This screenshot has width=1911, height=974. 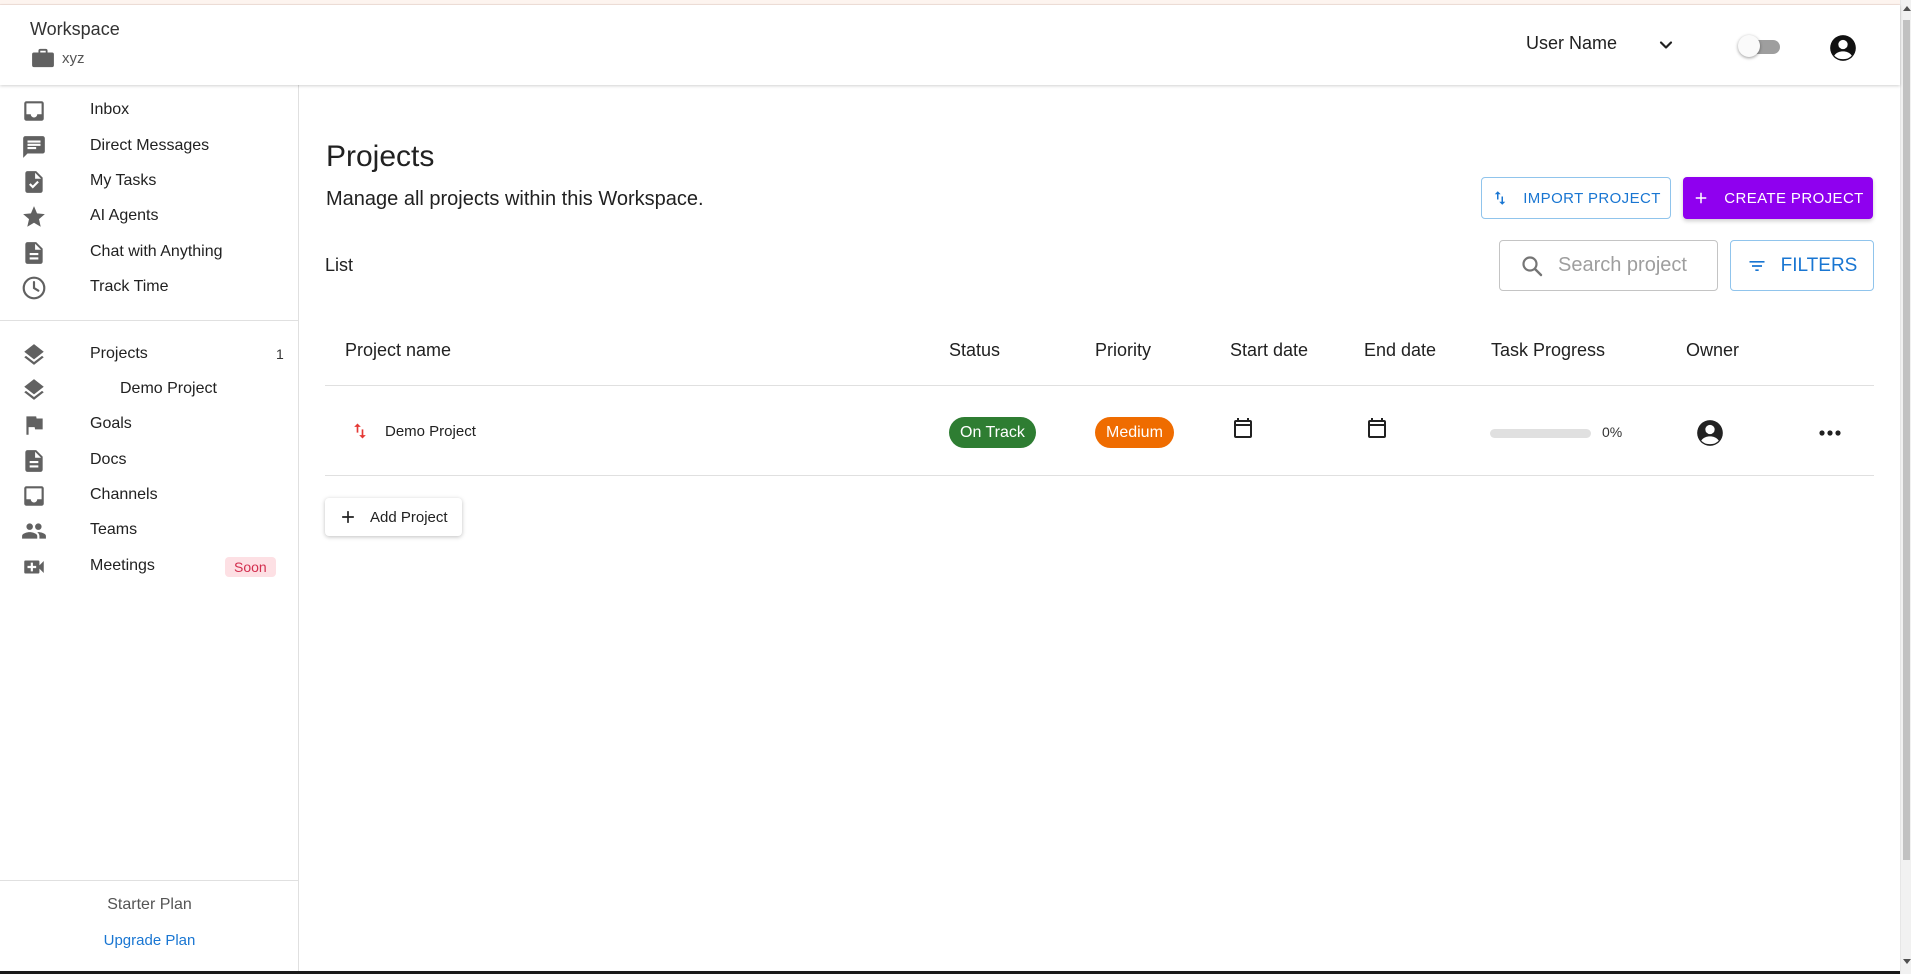 What do you see at coordinates (1843, 48) in the screenshot?
I see `account-circle-icon` at bounding box center [1843, 48].